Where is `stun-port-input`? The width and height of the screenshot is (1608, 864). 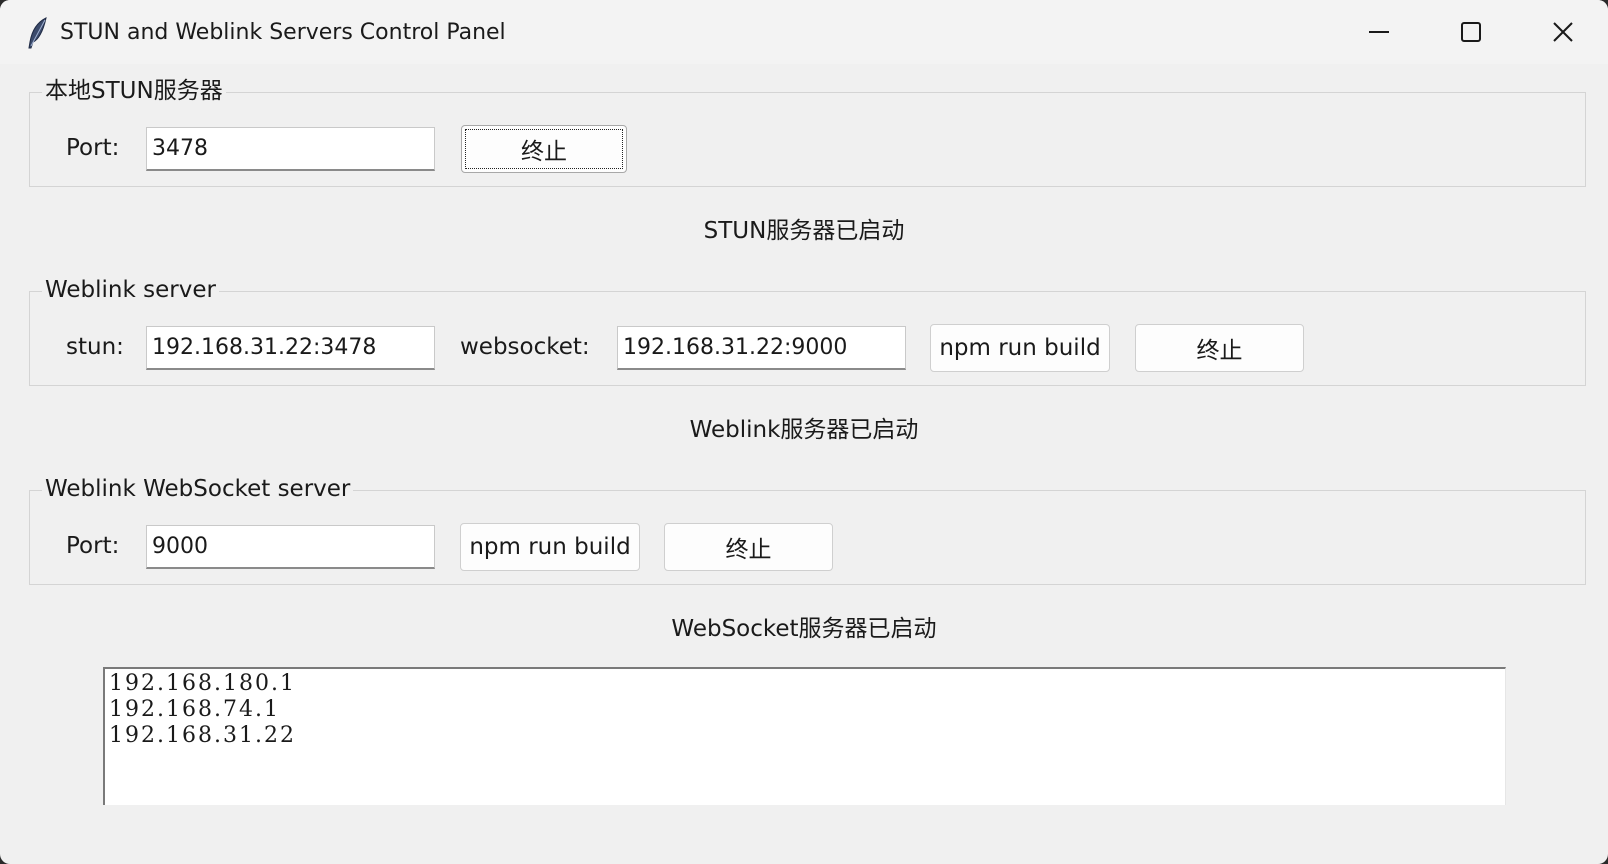 stun-port-input is located at coordinates (290, 149).